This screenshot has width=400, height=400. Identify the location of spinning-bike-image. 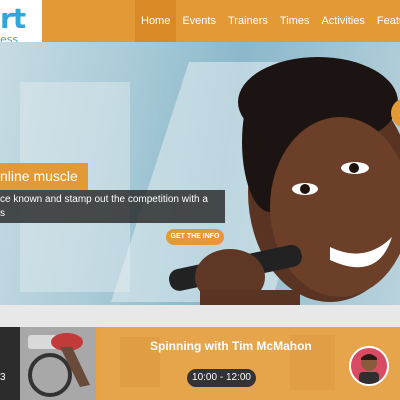
(58, 363).